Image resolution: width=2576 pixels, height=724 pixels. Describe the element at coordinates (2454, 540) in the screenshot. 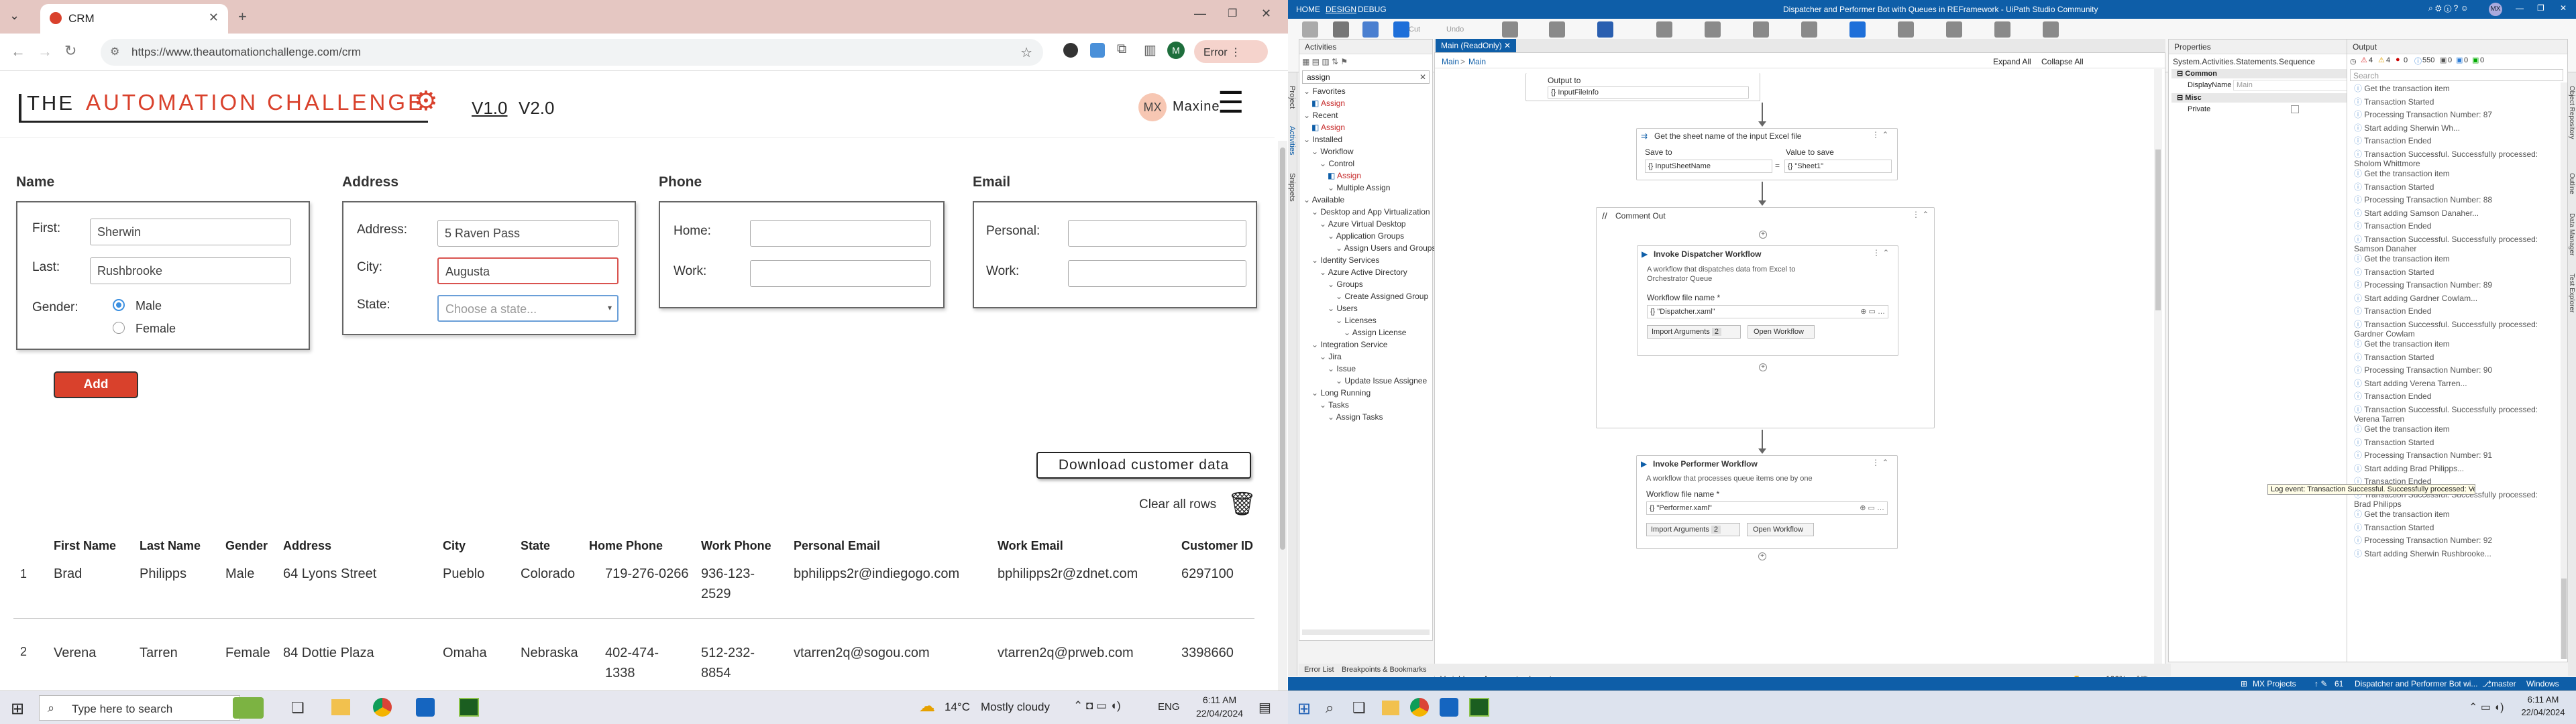

I see `output-log-line: ⓘ Processing Transaction Number: 92` at that location.